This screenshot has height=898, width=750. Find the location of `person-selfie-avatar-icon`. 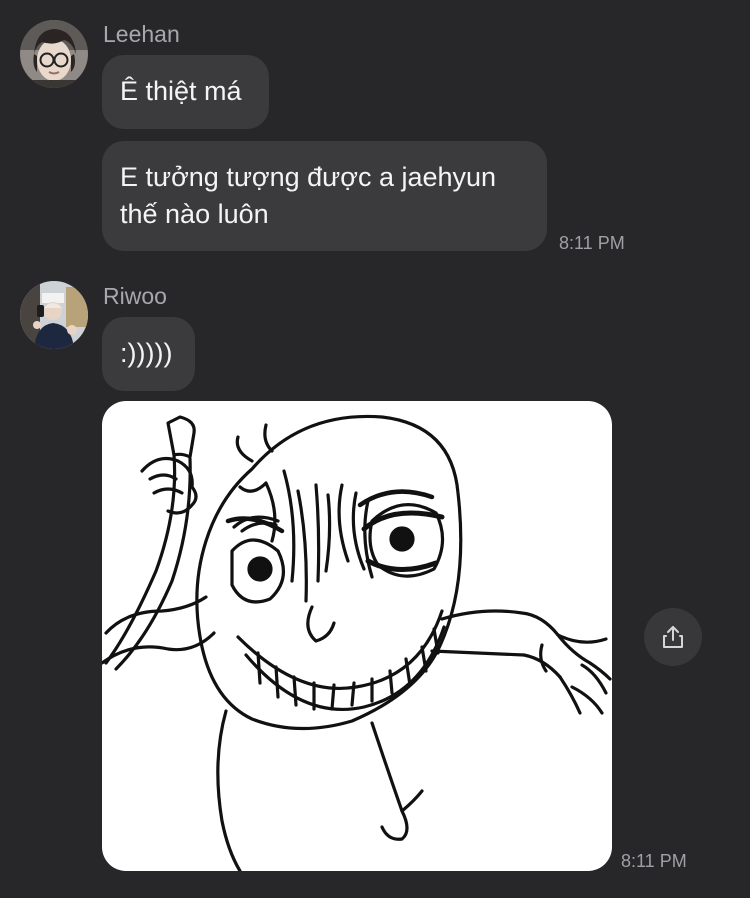

person-selfie-avatar-icon is located at coordinates (54, 315).